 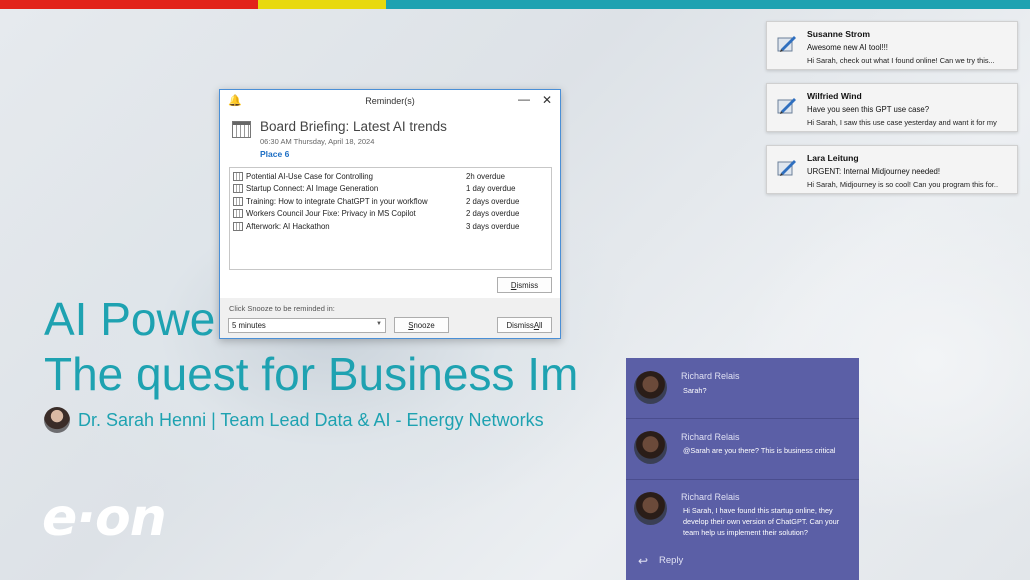 What do you see at coordinates (421, 325) in the screenshot?
I see `snooze-button: Snooze` at bounding box center [421, 325].